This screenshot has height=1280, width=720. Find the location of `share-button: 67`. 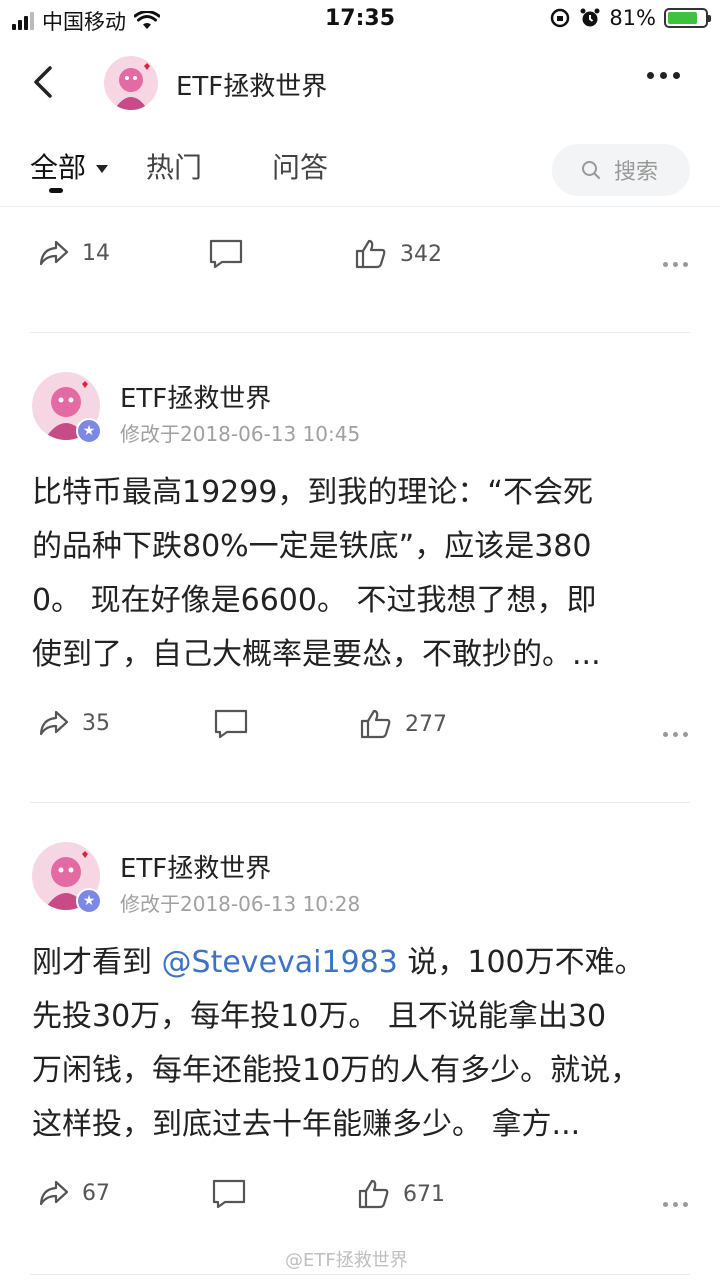

share-button: 67 is located at coordinates (74, 1193).